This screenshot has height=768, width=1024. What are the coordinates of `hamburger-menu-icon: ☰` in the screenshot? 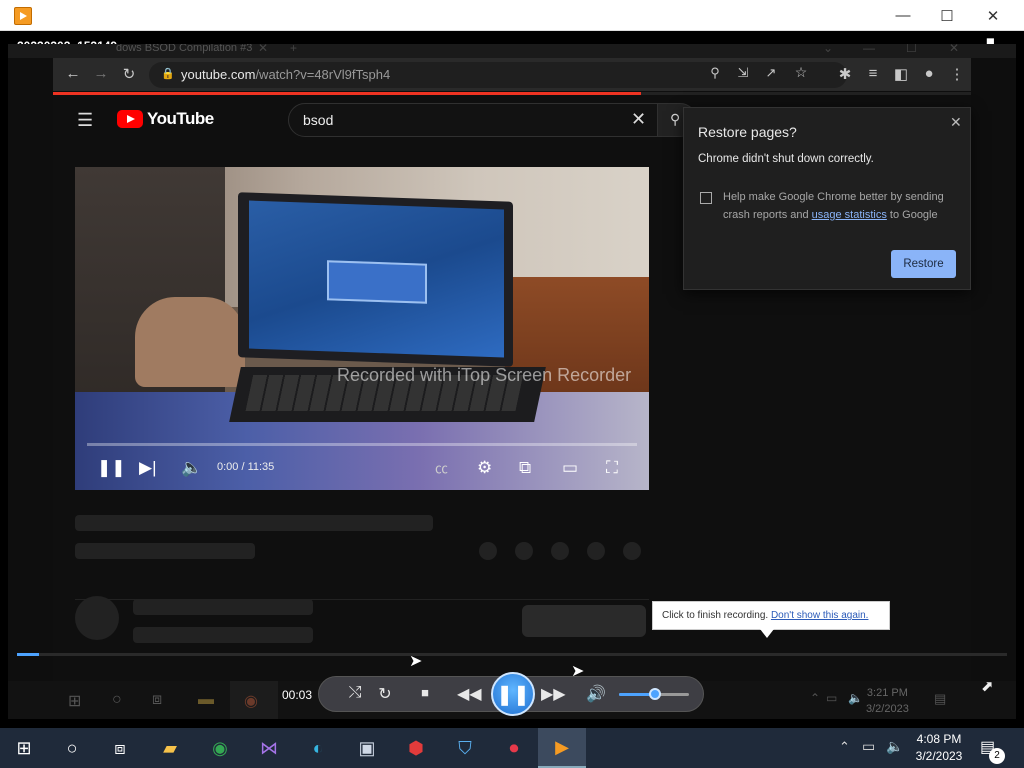 It's located at (85, 120).